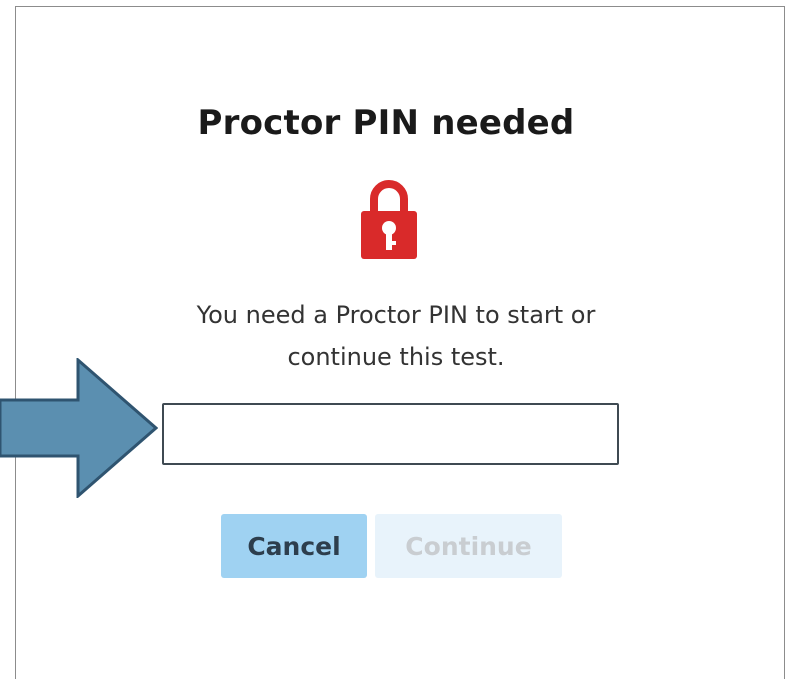 This screenshot has width=788, height=679. Describe the element at coordinates (396, 315) in the screenshot. I see `message-line-1: You need a Proctor PIN to start or` at that location.